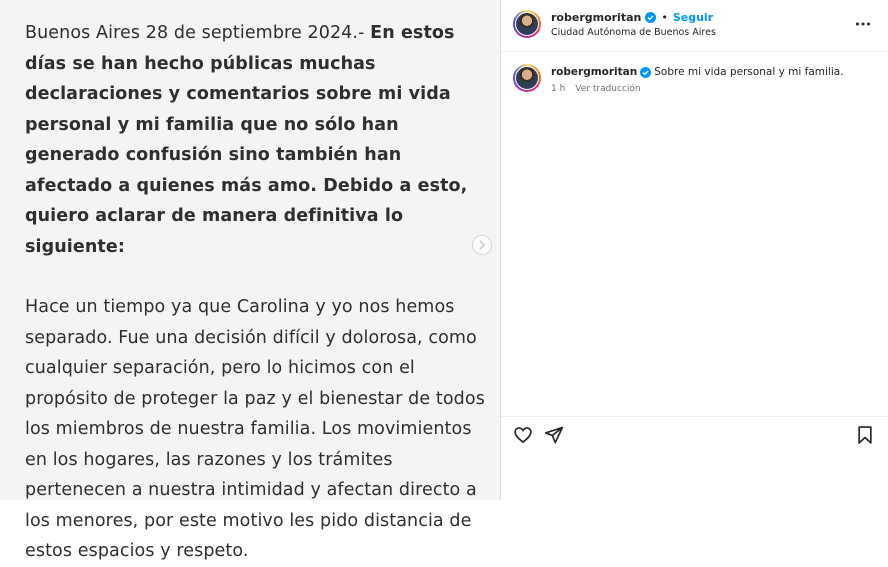 The image size is (888, 567). What do you see at coordinates (594, 72) in the screenshot?
I see `caption-username: robergmoritan` at bounding box center [594, 72].